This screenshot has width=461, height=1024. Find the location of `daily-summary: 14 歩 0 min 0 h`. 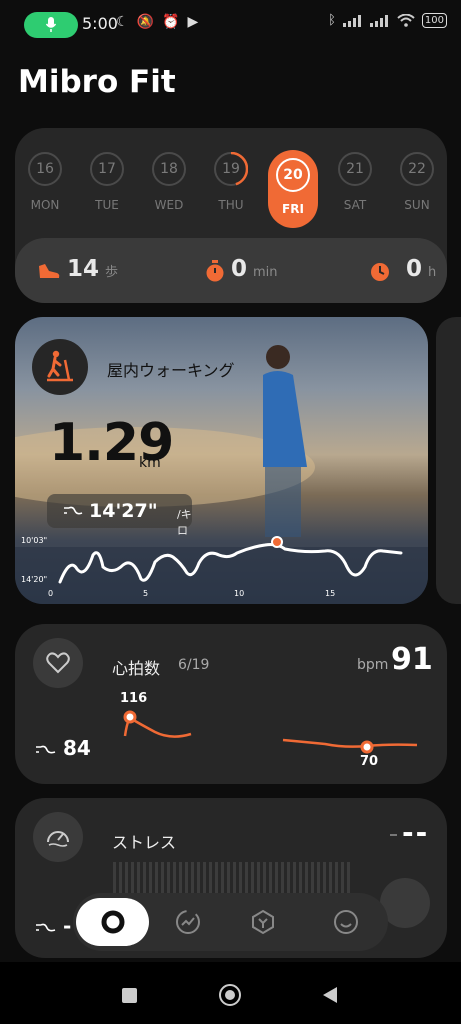

daily-summary: 14 歩 0 min 0 h is located at coordinates (231, 270).